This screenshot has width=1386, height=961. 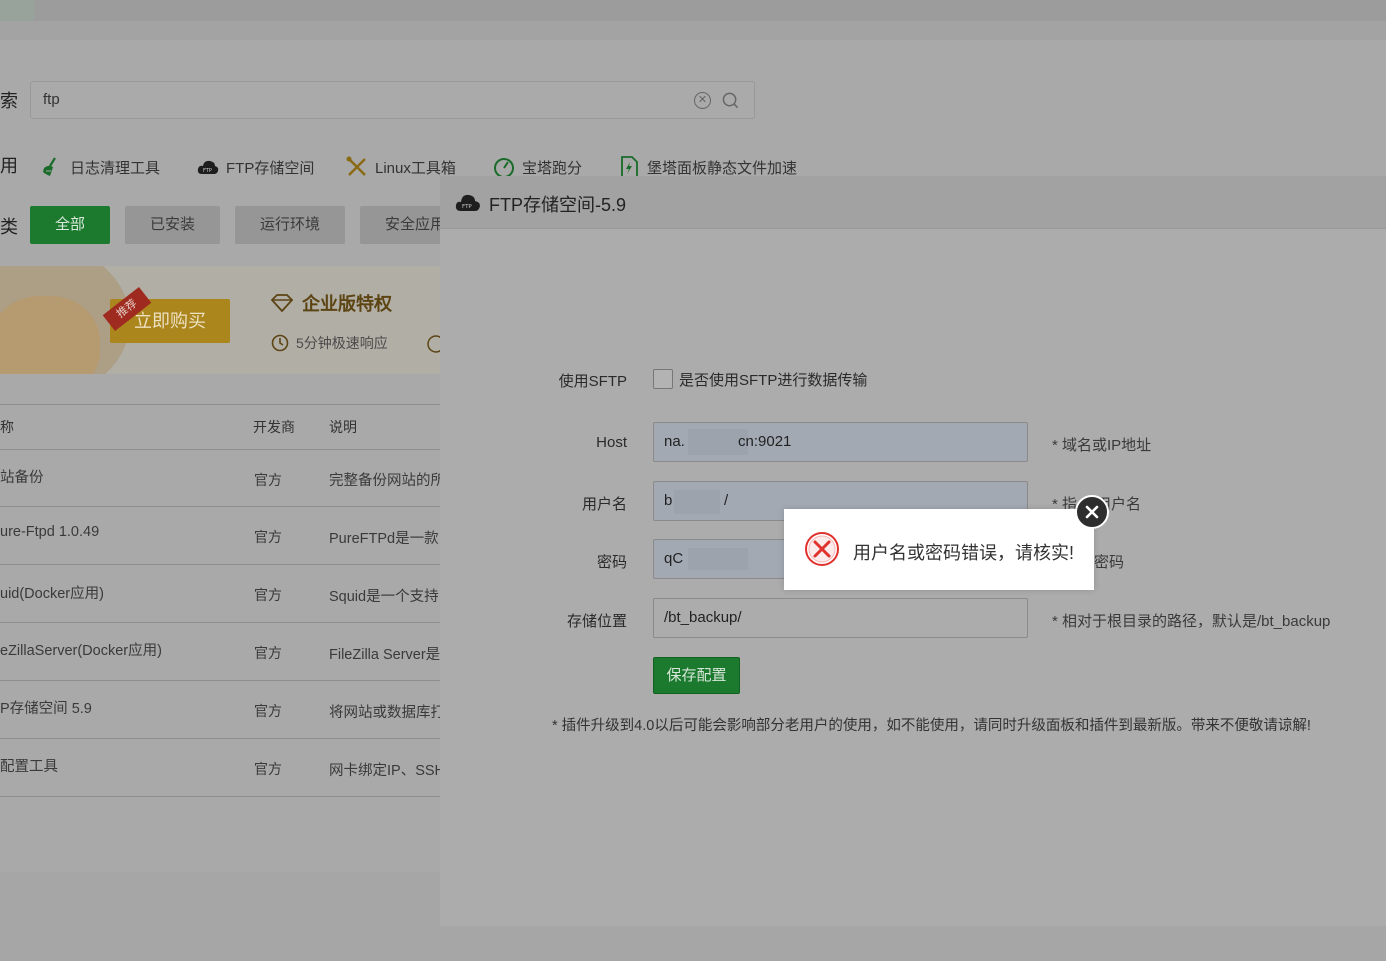 I want to click on table-cell-desc: 网卡绑定IP、SSH, so click(x=387, y=771).